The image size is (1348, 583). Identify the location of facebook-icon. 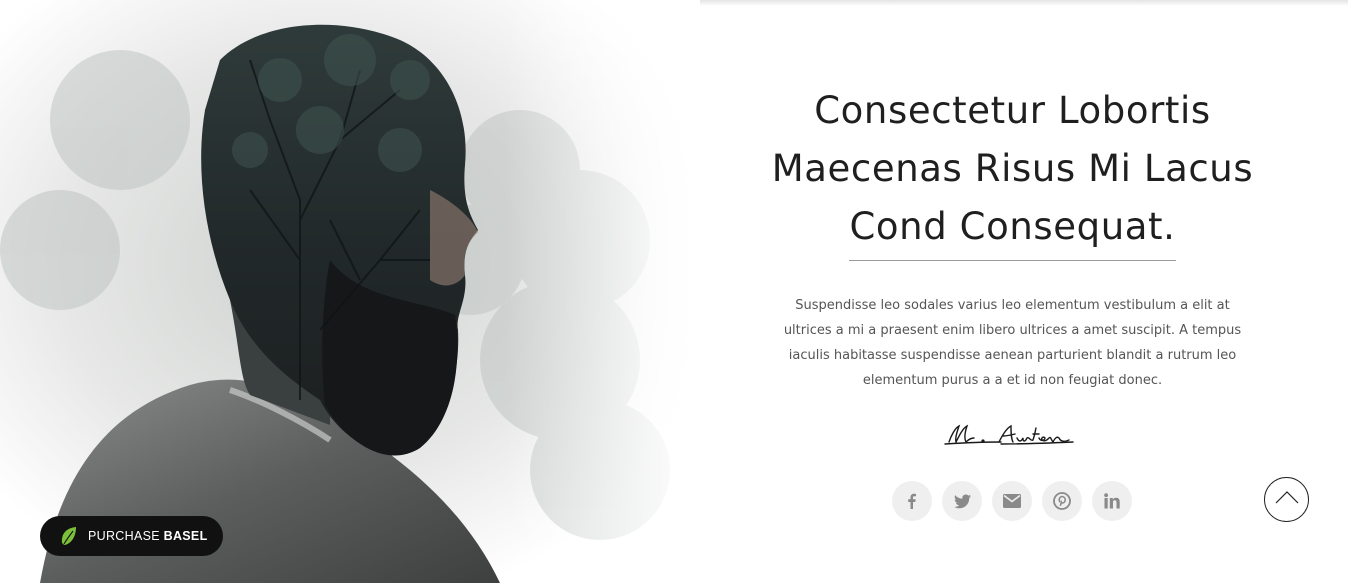
(912, 501).